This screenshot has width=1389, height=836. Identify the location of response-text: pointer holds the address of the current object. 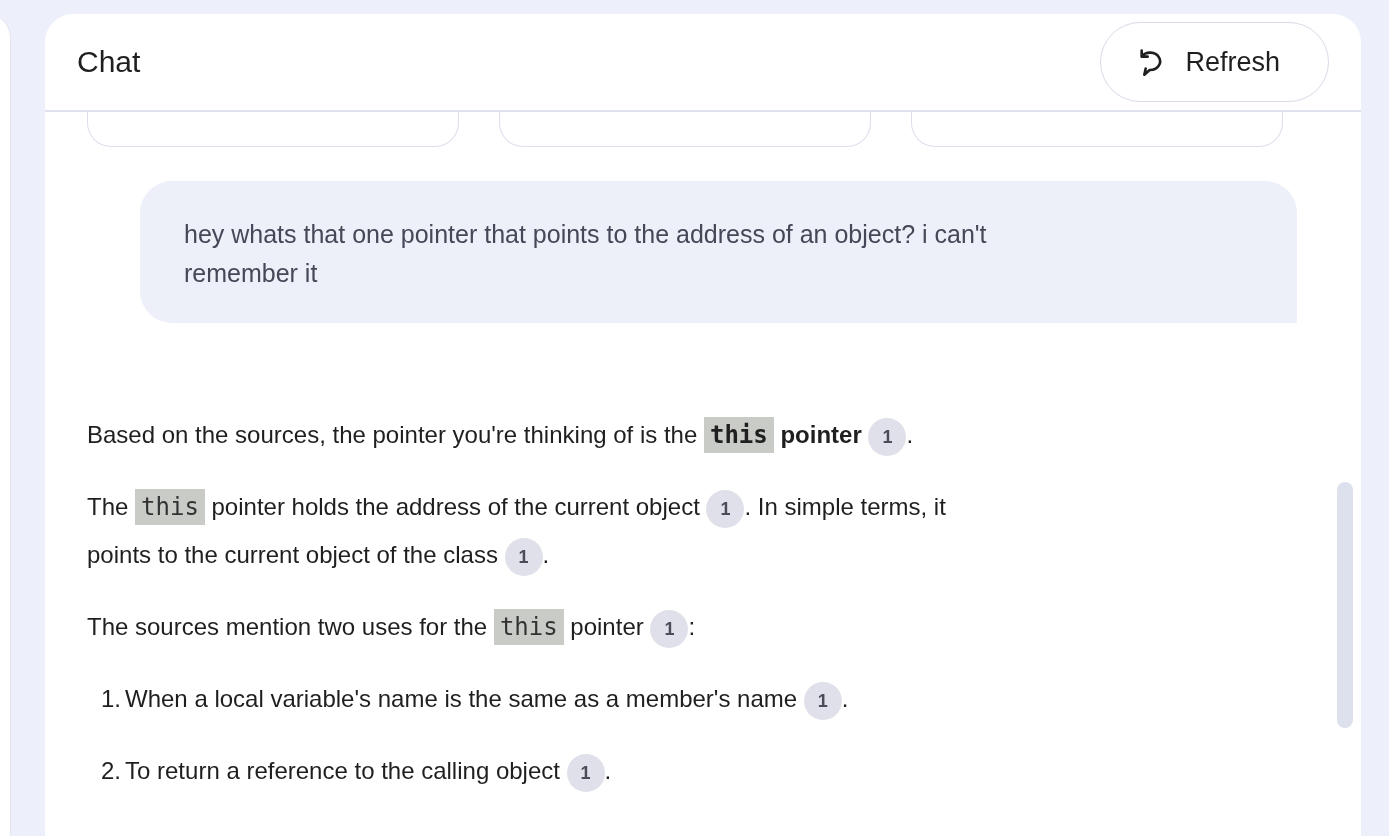
(455, 506).